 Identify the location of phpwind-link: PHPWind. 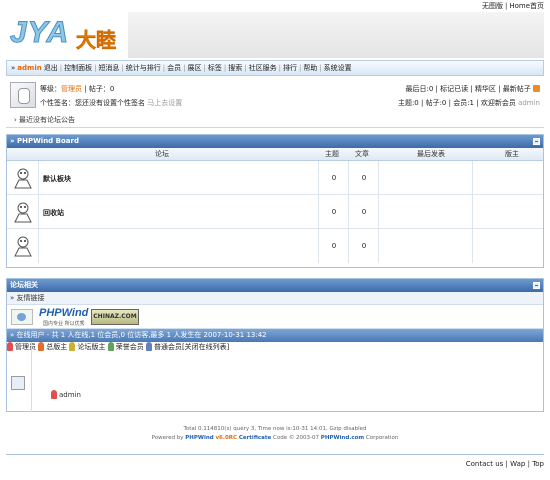
(63, 313).